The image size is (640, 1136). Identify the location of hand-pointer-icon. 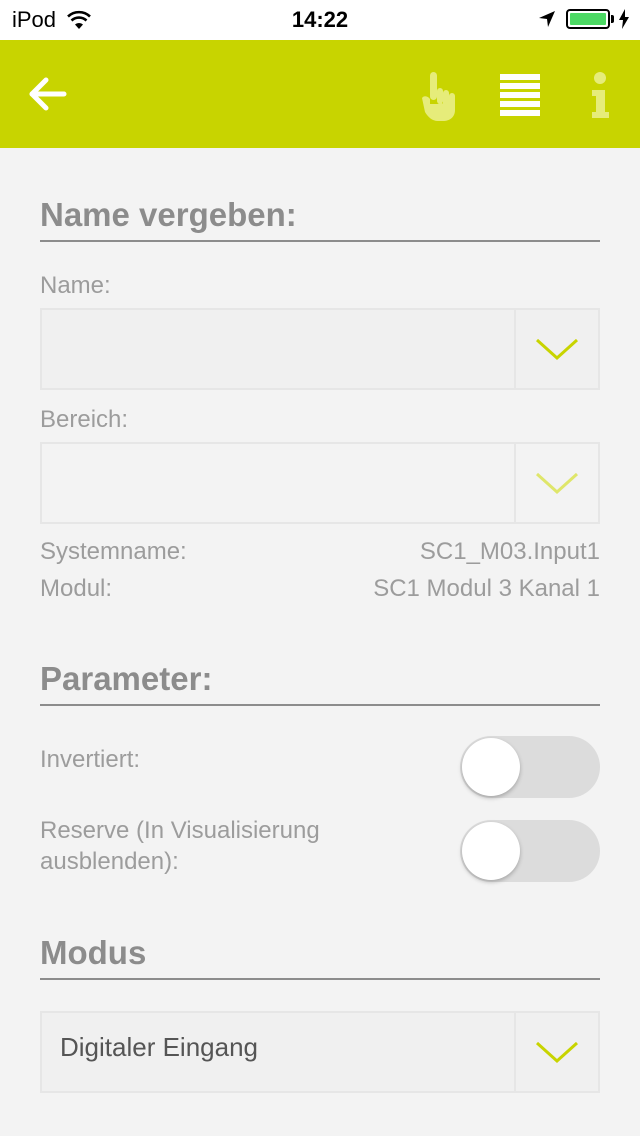
(438, 96).